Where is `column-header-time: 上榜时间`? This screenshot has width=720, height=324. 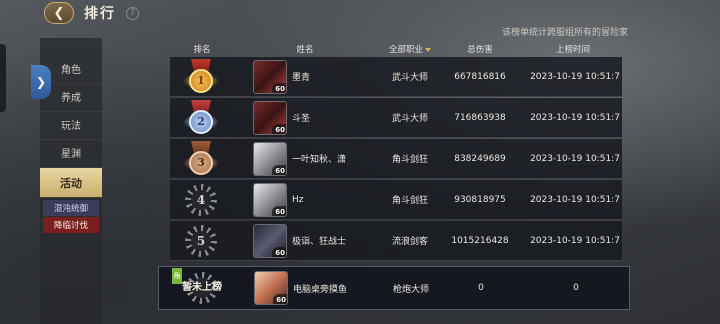 column-header-time: 上榜时间 is located at coordinates (572, 50).